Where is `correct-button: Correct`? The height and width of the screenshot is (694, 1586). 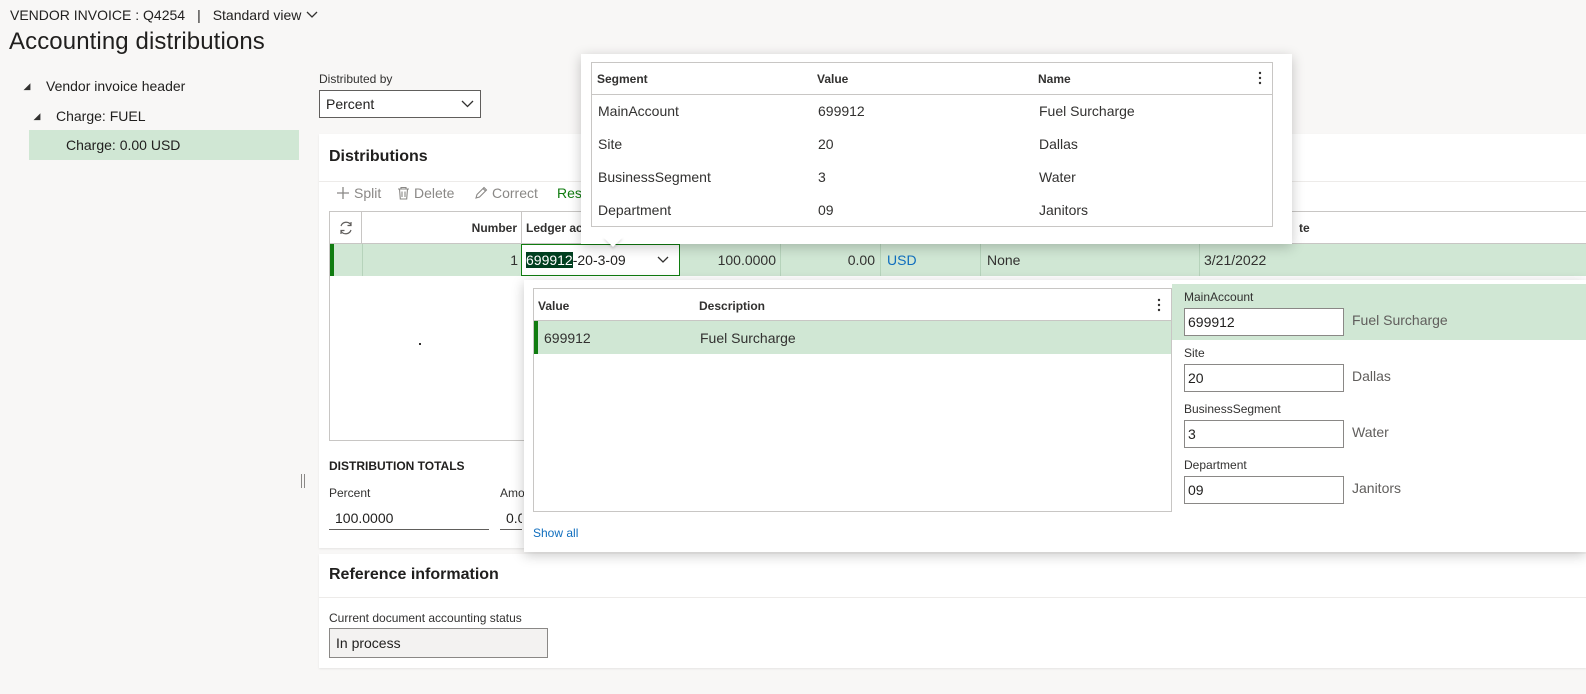
correct-button: Correct is located at coordinates (506, 193).